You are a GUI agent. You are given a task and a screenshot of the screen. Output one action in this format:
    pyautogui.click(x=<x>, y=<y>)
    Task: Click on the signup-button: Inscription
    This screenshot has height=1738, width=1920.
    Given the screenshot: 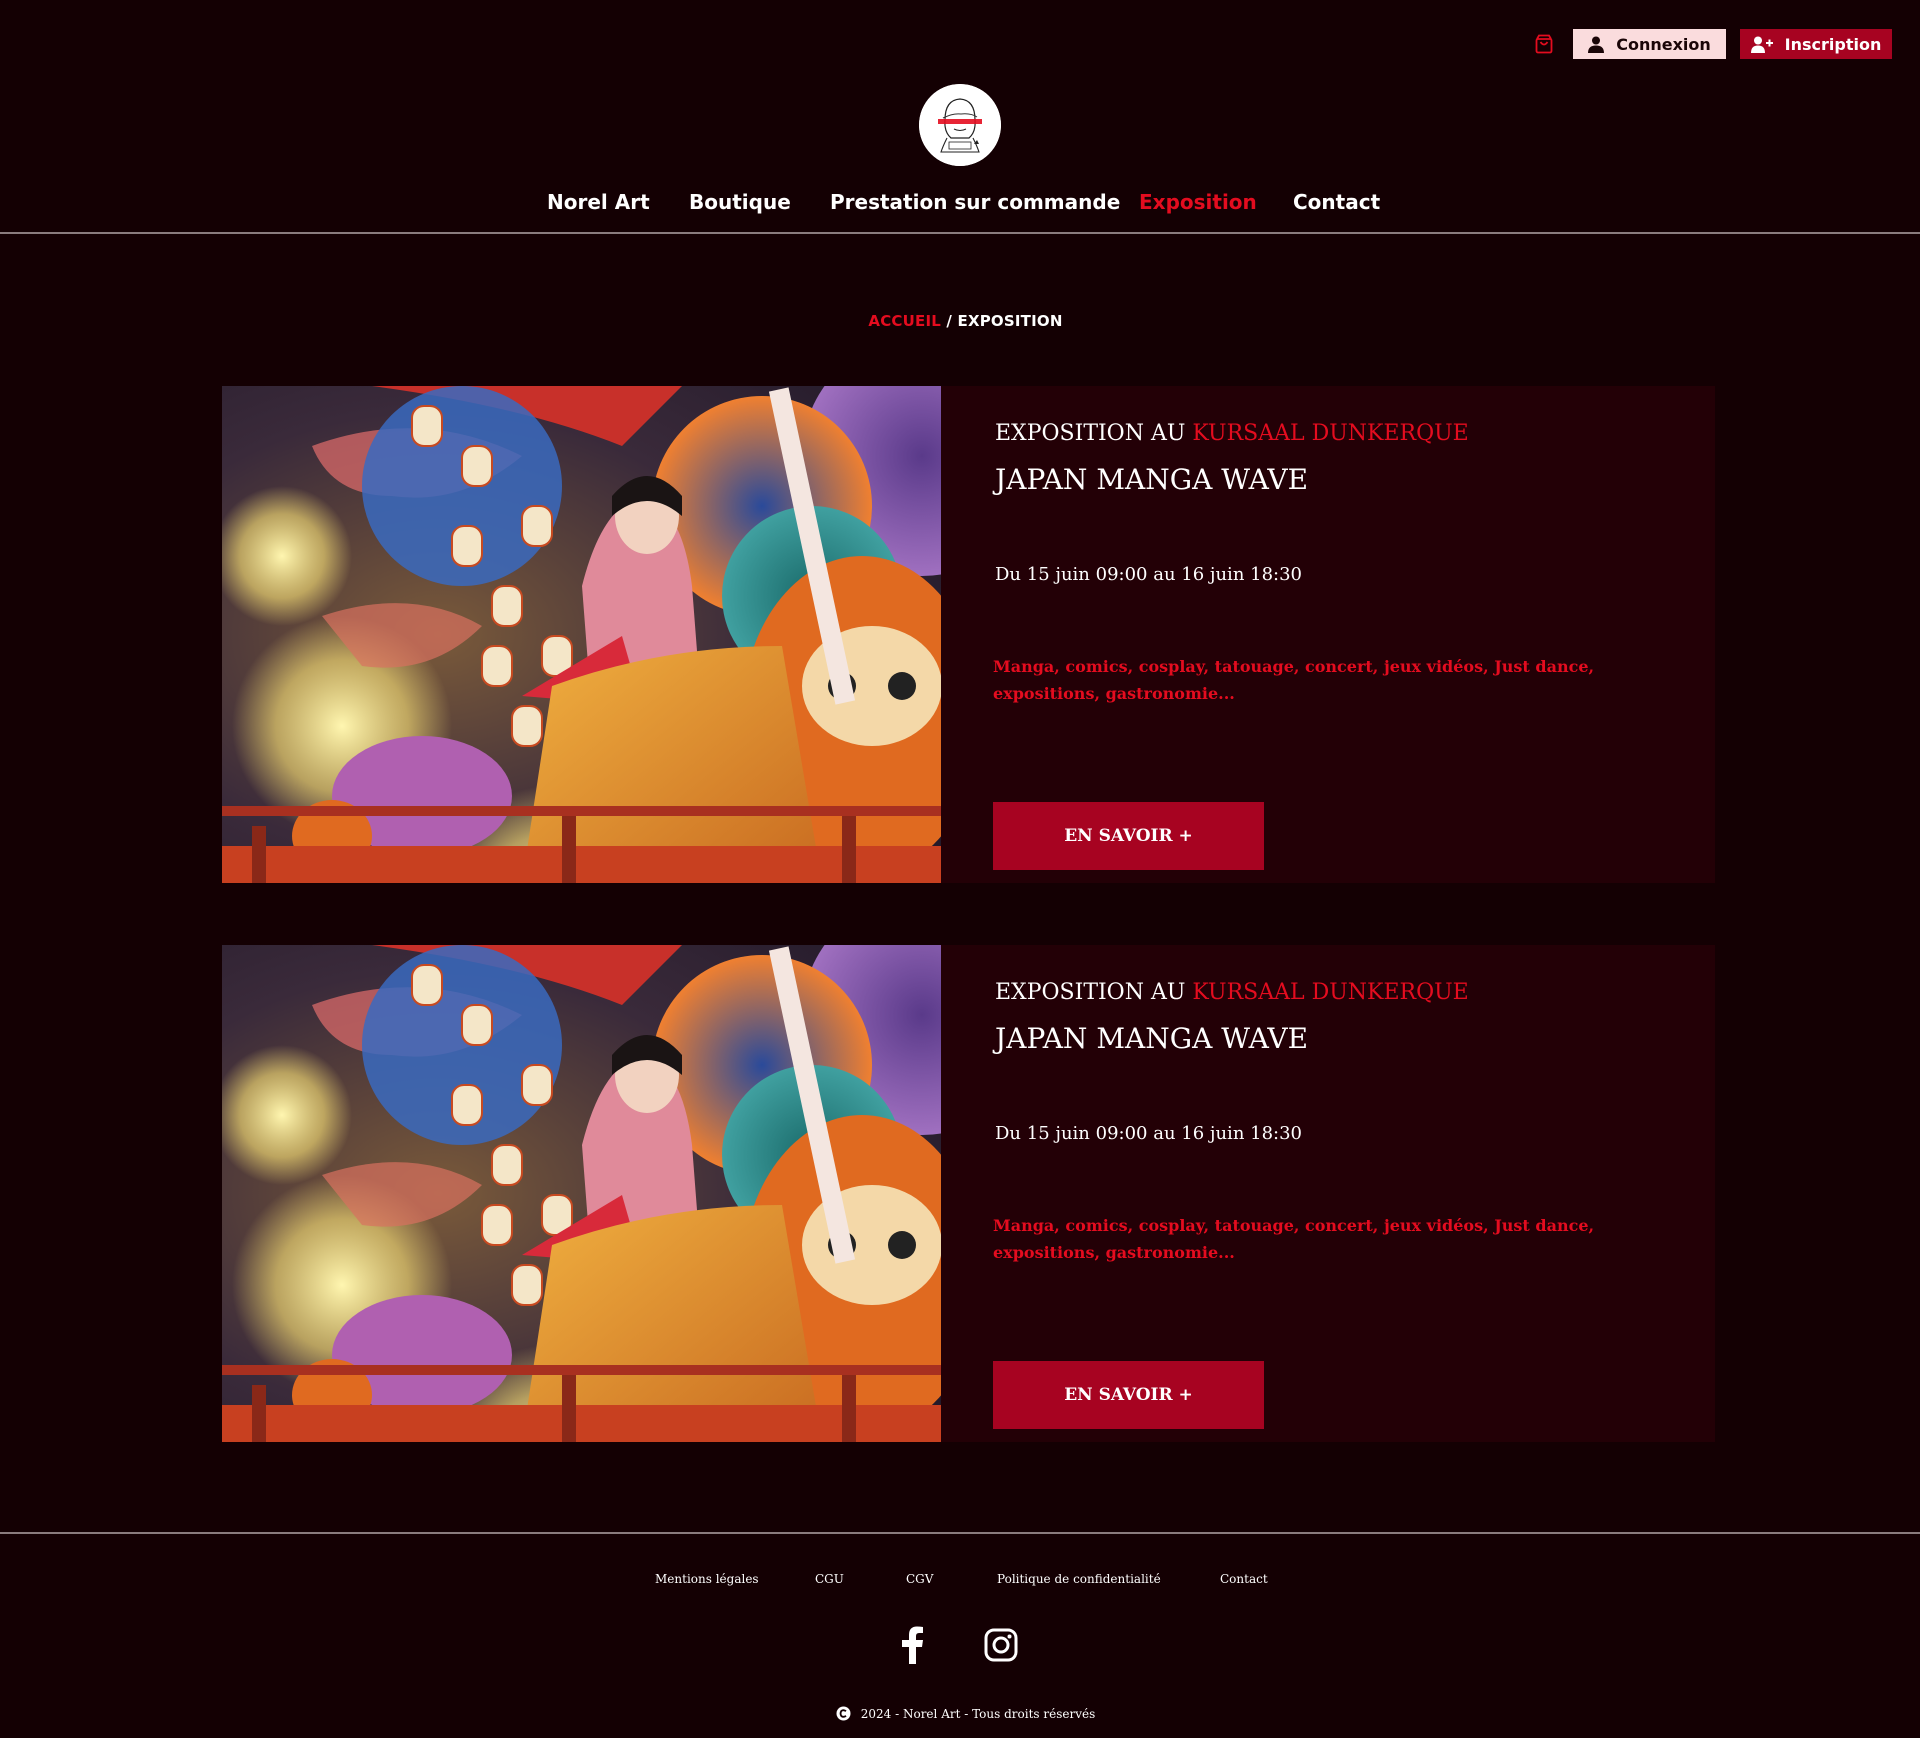 What is the action you would take?
    pyautogui.click(x=1816, y=44)
    